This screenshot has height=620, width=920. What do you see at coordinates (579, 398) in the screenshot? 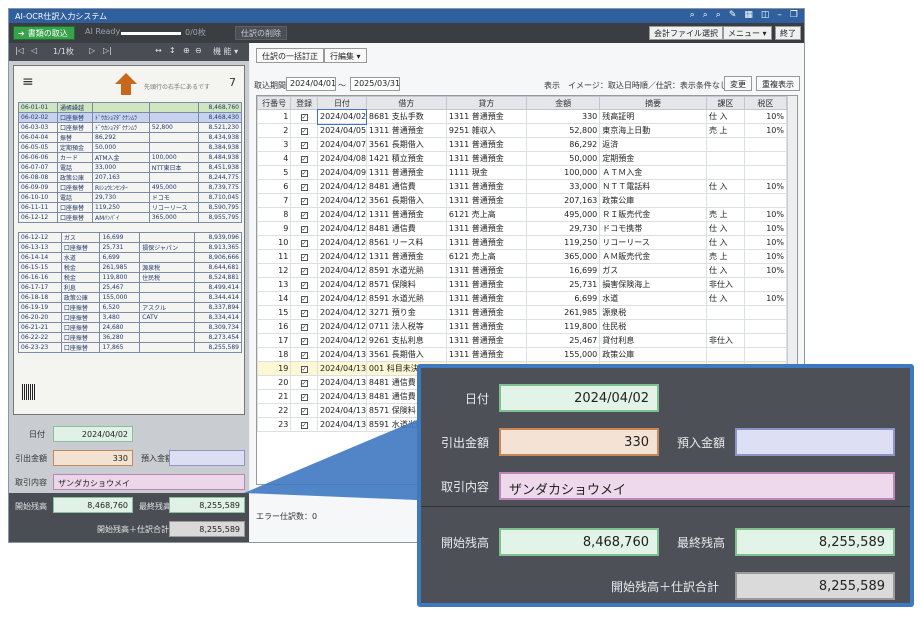
I see `zoom-date-field: 2024/04/02` at bounding box center [579, 398].